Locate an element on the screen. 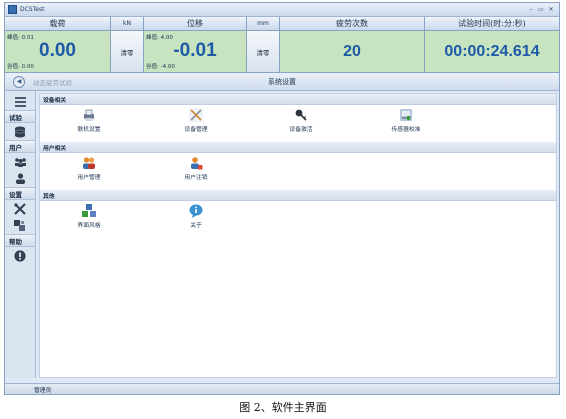 Image resolution: width=566 pixels, height=419 pixels. close-button: ✕ is located at coordinates (551, 9).